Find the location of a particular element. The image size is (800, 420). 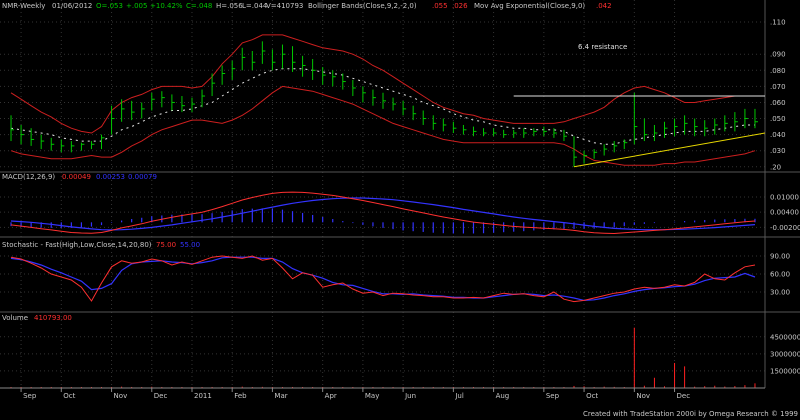

bollinger-legend: Bollinger Bands(Close,9,2,-2,0) is located at coordinates (362, 6).